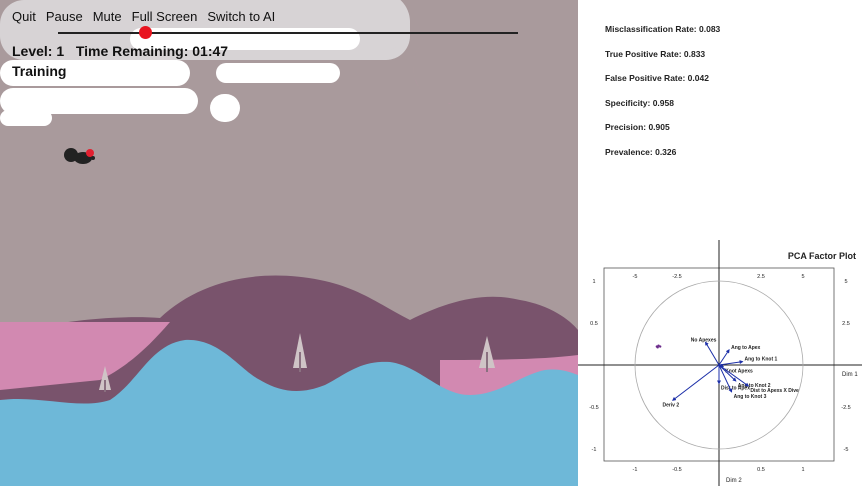 The image size is (862, 486). Describe the element at coordinates (845, 408) in the screenshot. I see `pca-tick-y-right: -2.5` at that location.